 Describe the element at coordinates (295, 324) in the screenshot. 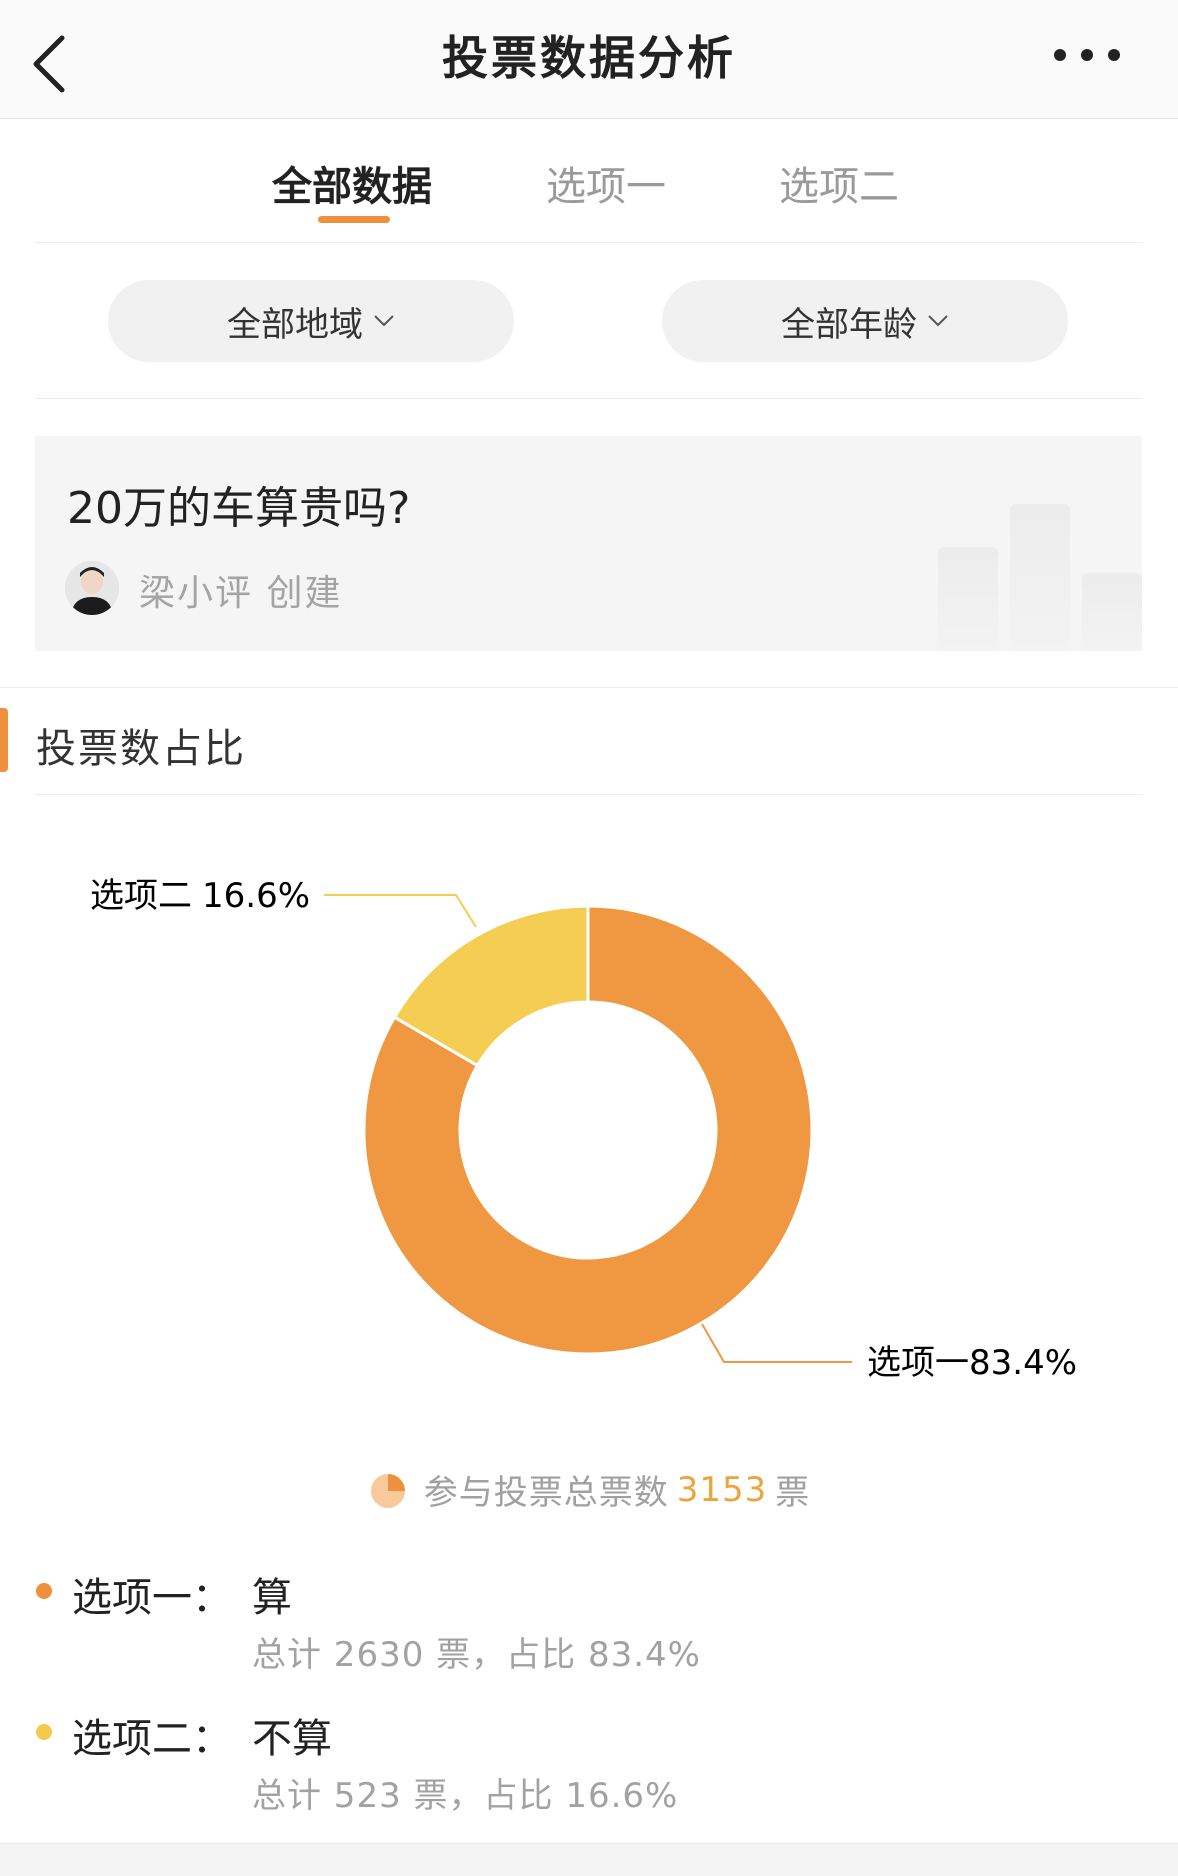

I see `region-filter-label: 全部地域` at that location.